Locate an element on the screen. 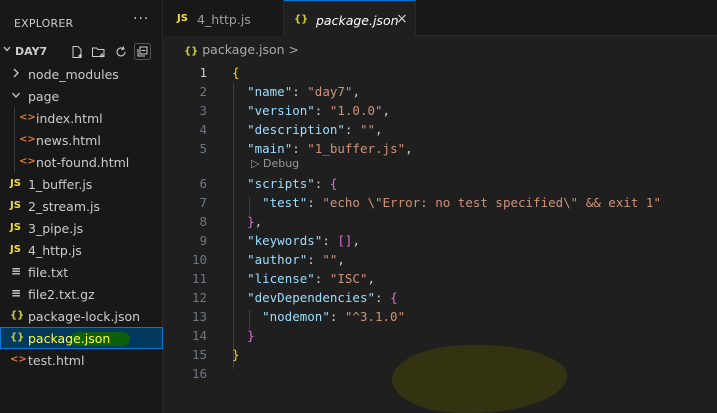 The width and height of the screenshot is (717, 413). tree-file-package-lock-json: {} package-lock.json is located at coordinates (81, 316).